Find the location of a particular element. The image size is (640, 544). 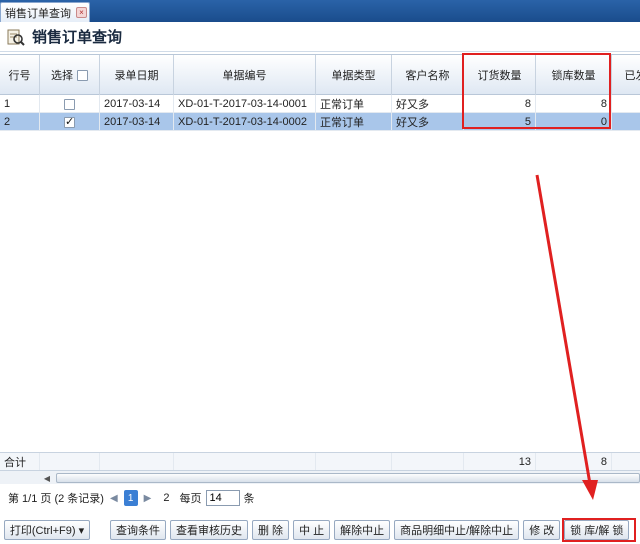

tab-sales-order-query: 销售订单查询 × is located at coordinates (45, 12).